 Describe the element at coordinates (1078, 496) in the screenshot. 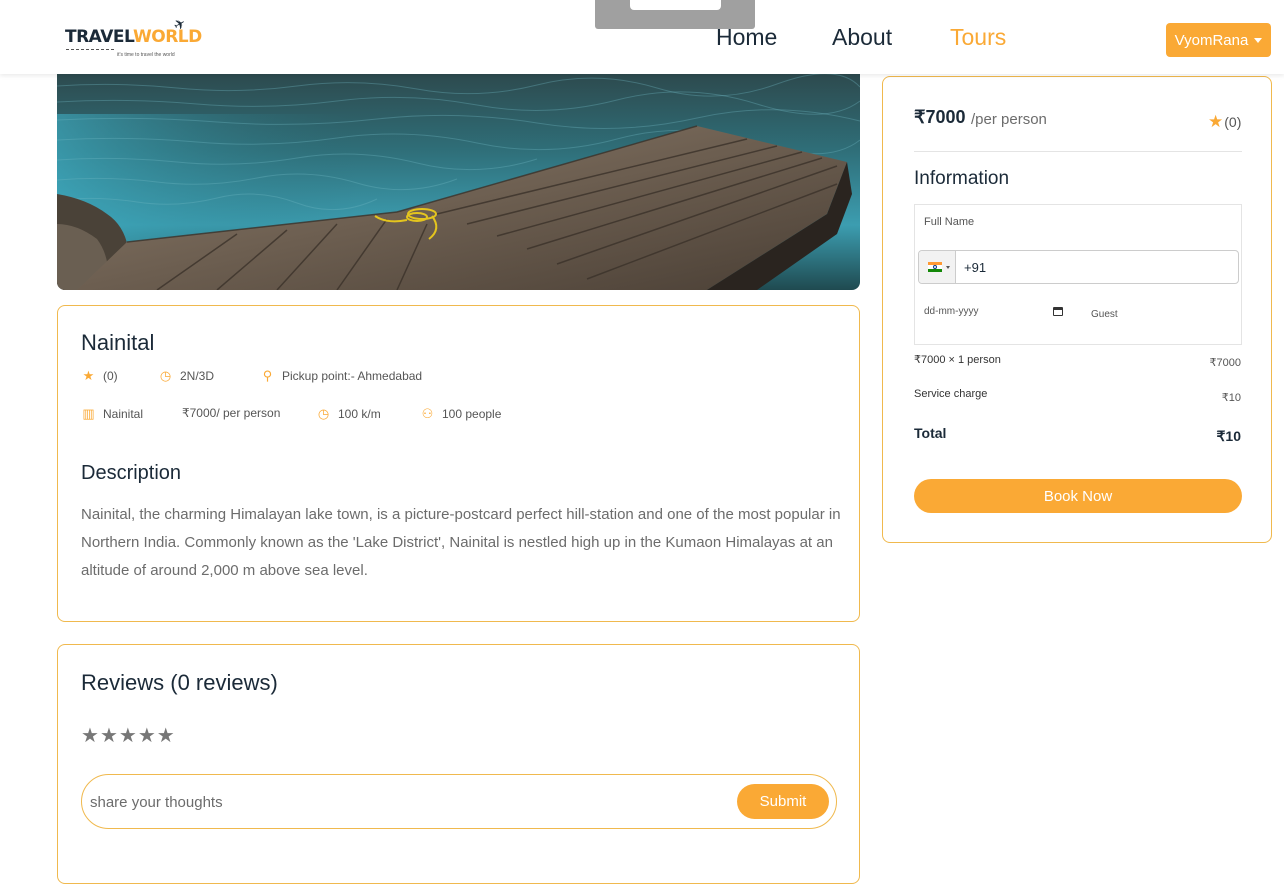

I see `book-now-button: Book Now` at that location.